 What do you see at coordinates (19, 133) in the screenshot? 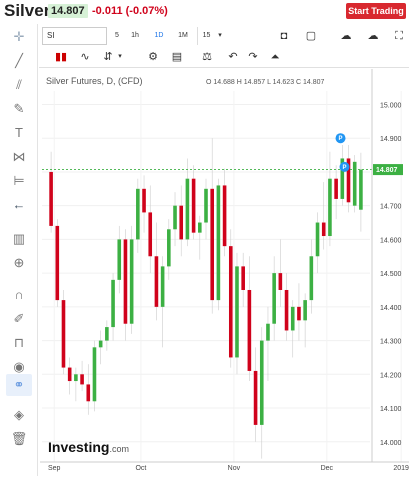
I see `text-tool-icon: T` at bounding box center [19, 133].